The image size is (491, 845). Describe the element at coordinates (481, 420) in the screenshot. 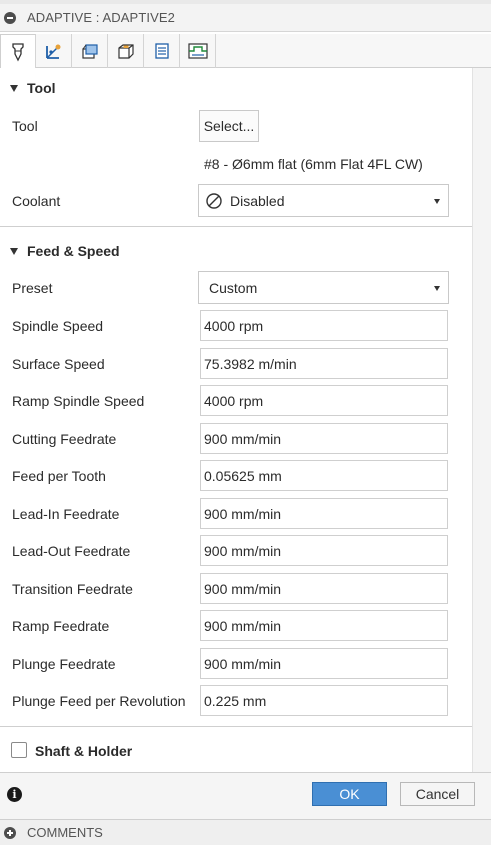

I see `vertical-scrollbar` at that location.